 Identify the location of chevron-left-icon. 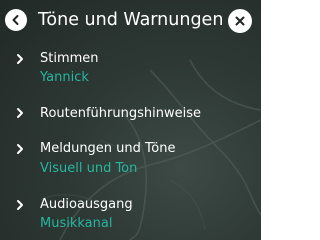
(15, 20).